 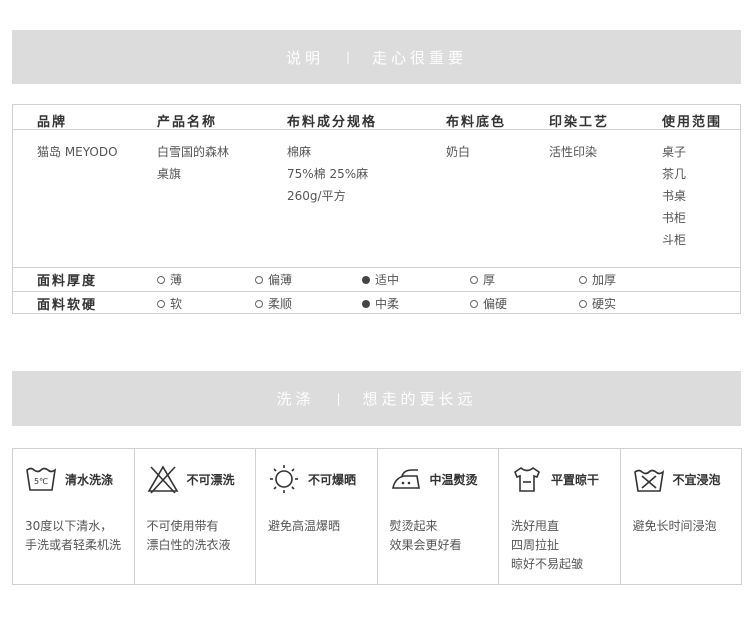 I want to click on svg-text: 5℃, so click(x=41, y=481).